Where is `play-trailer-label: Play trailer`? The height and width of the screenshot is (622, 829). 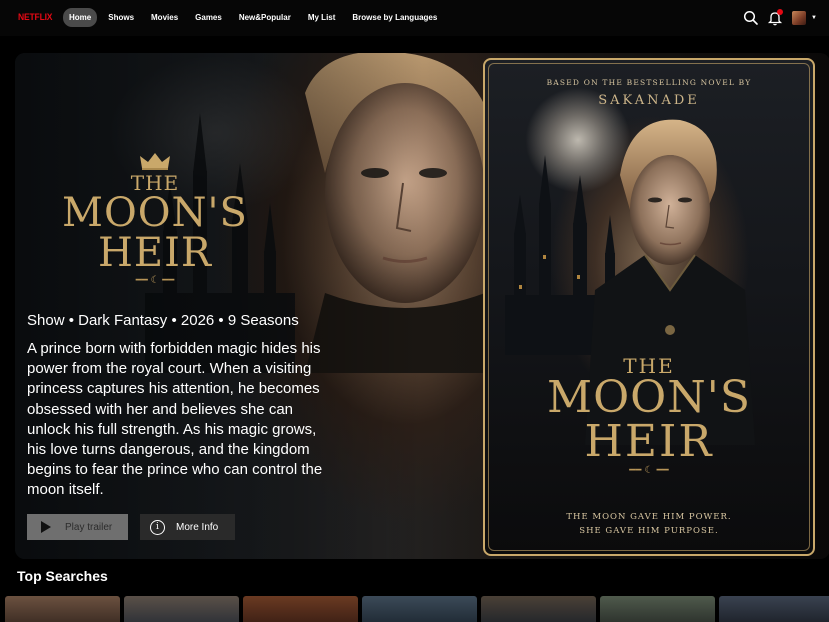
play-trailer-label: Play trailer is located at coordinates (89, 527).